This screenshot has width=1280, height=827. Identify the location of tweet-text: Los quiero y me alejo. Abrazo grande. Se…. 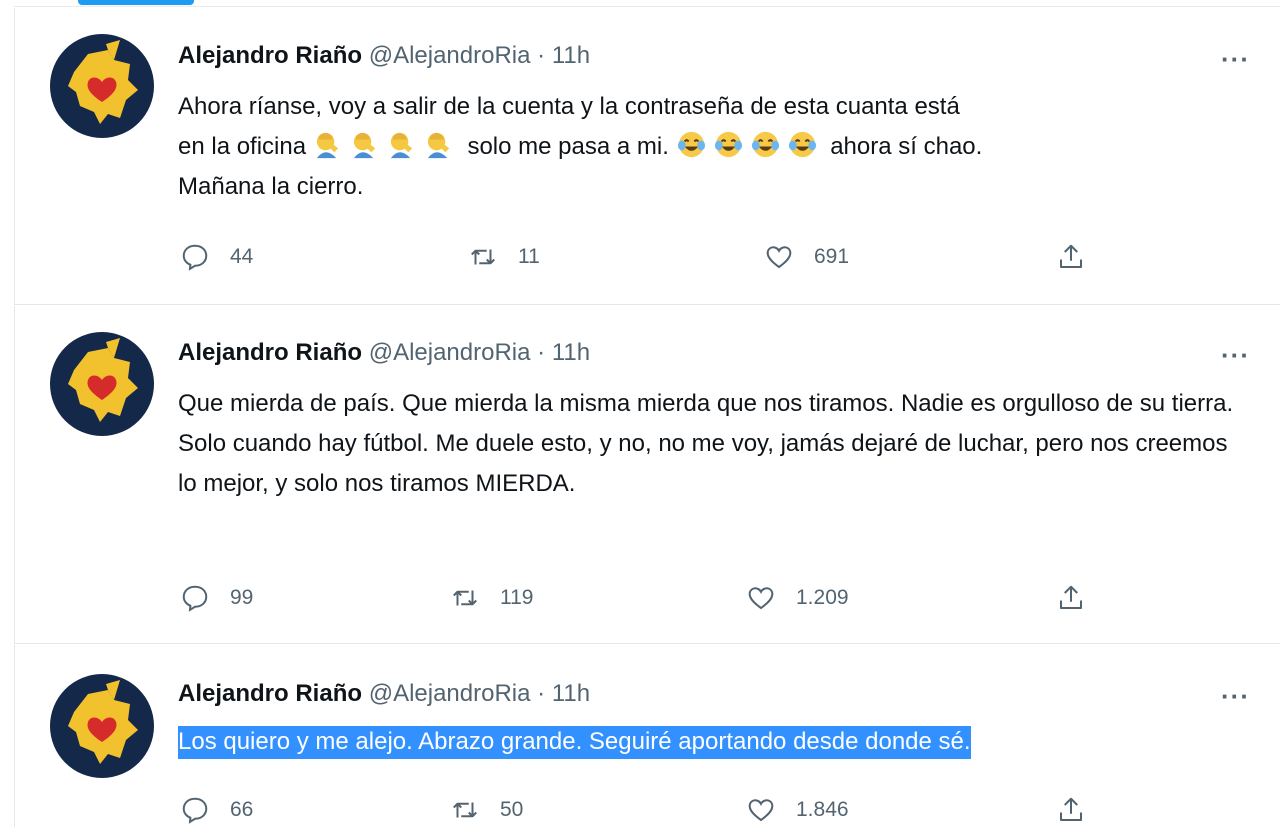
(708, 742).